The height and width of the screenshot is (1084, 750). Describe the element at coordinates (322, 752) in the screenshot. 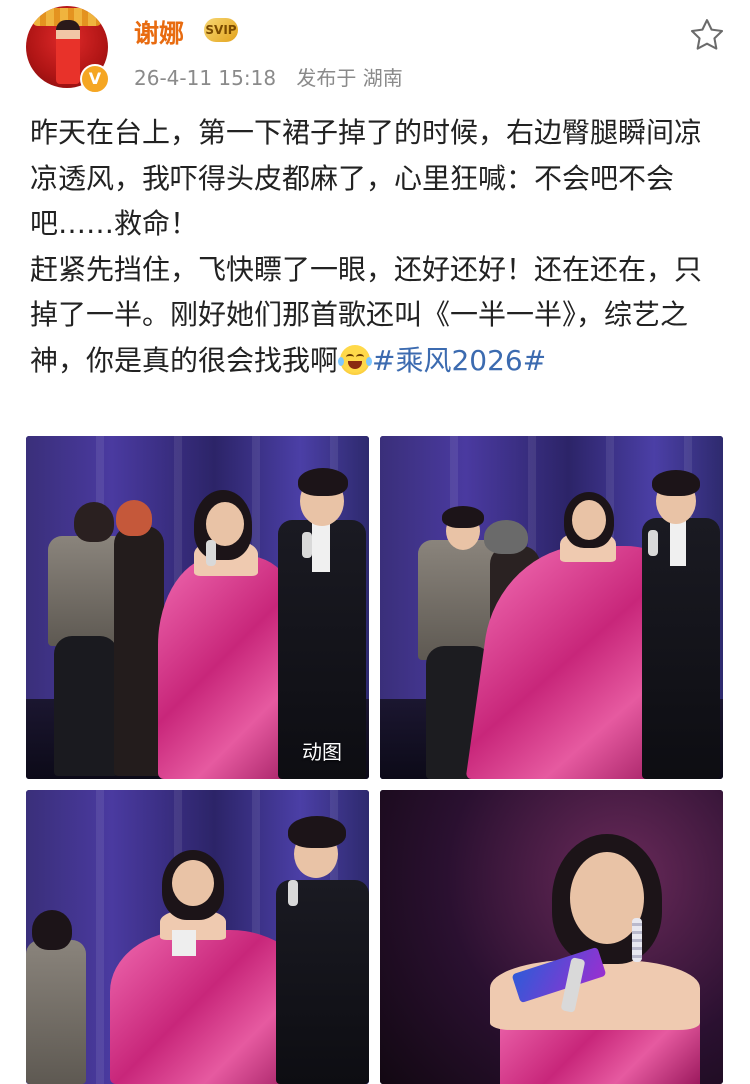

I see `gif-badge: 动图` at that location.